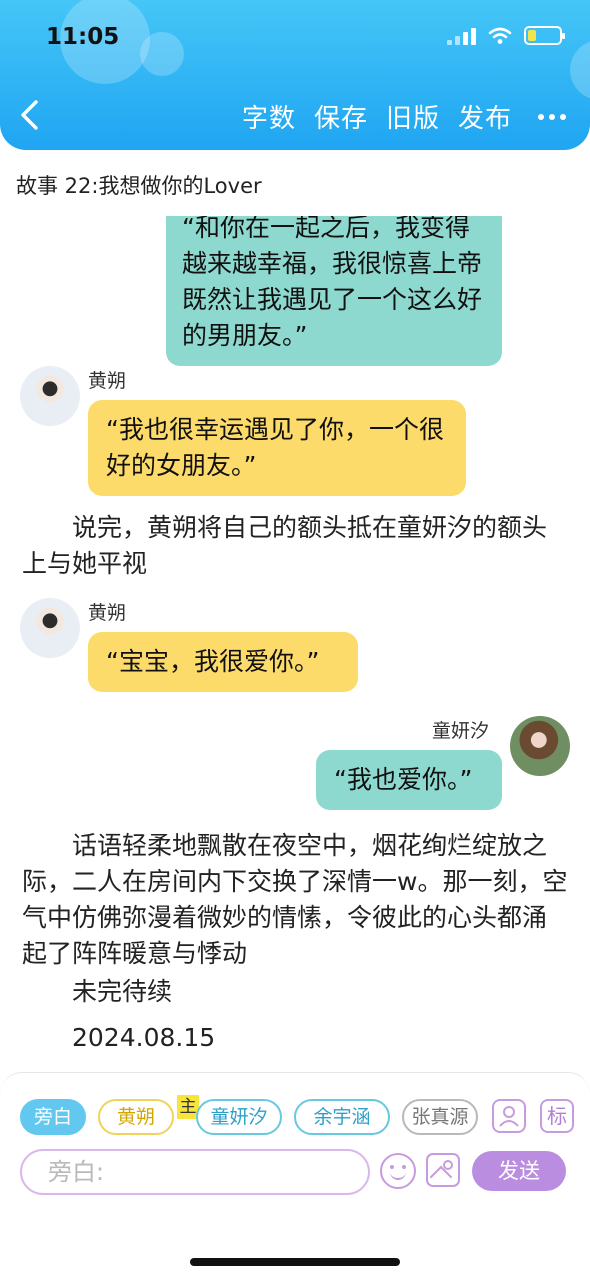 This screenshot has height=1280, width=590. I want to click on role-chip-zhangzhenyuan: 张真源, so click(440, 1117).